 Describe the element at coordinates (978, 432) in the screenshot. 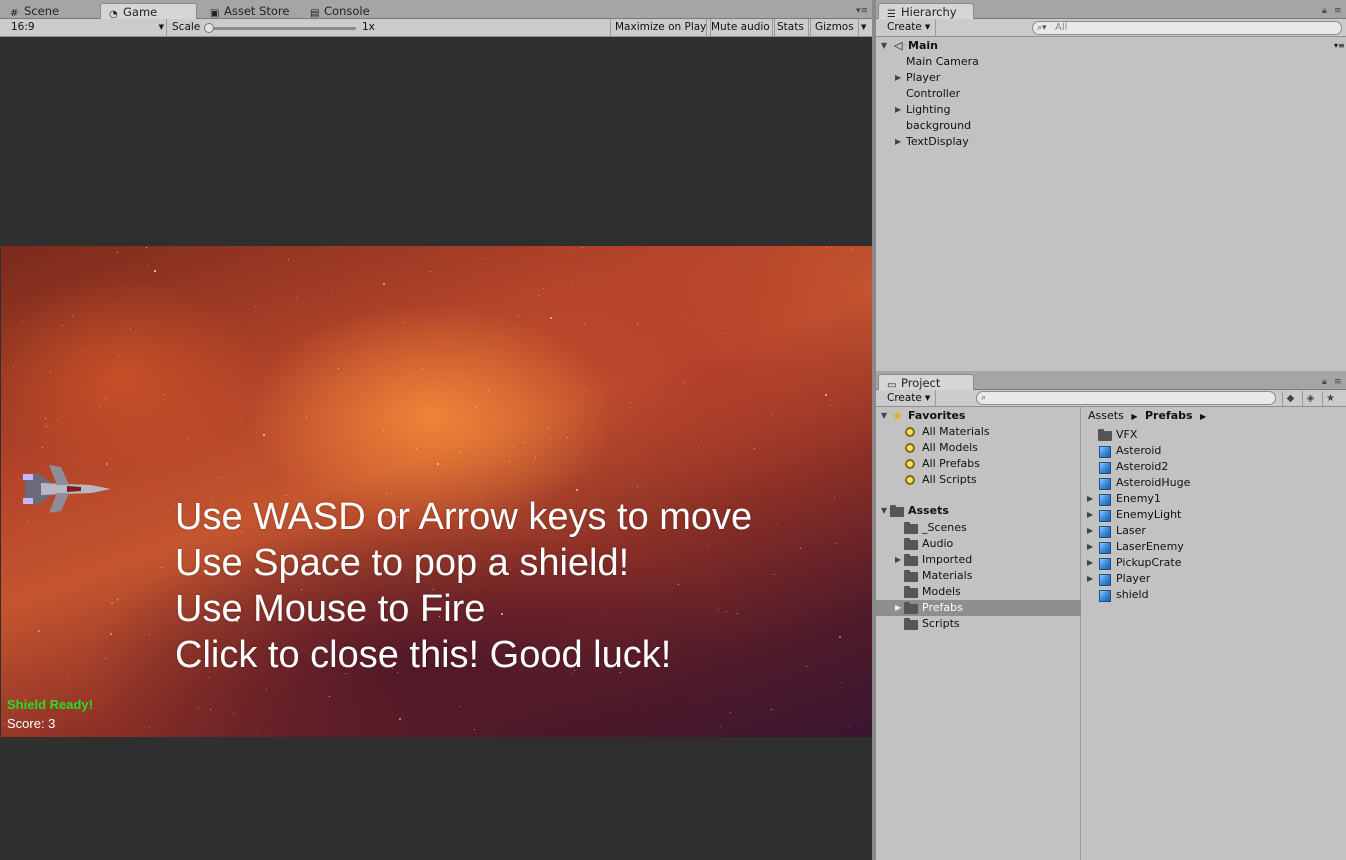

I see `favorite-item: All Materials` at that location.